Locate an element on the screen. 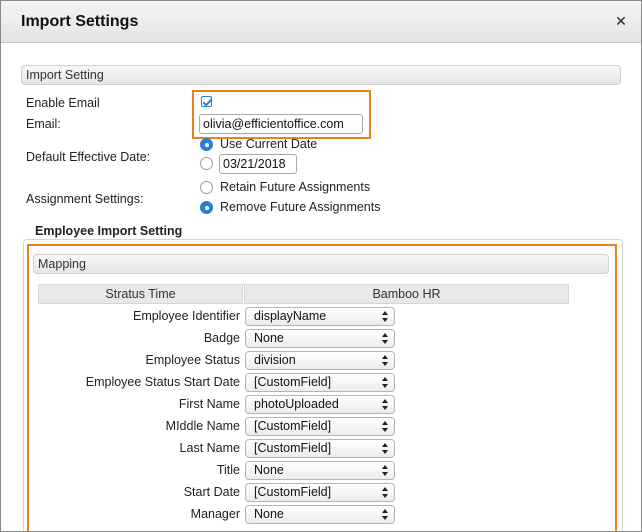 The image size is (642, 532). mapping-label: Last Name is located at coordinates (209, 448).